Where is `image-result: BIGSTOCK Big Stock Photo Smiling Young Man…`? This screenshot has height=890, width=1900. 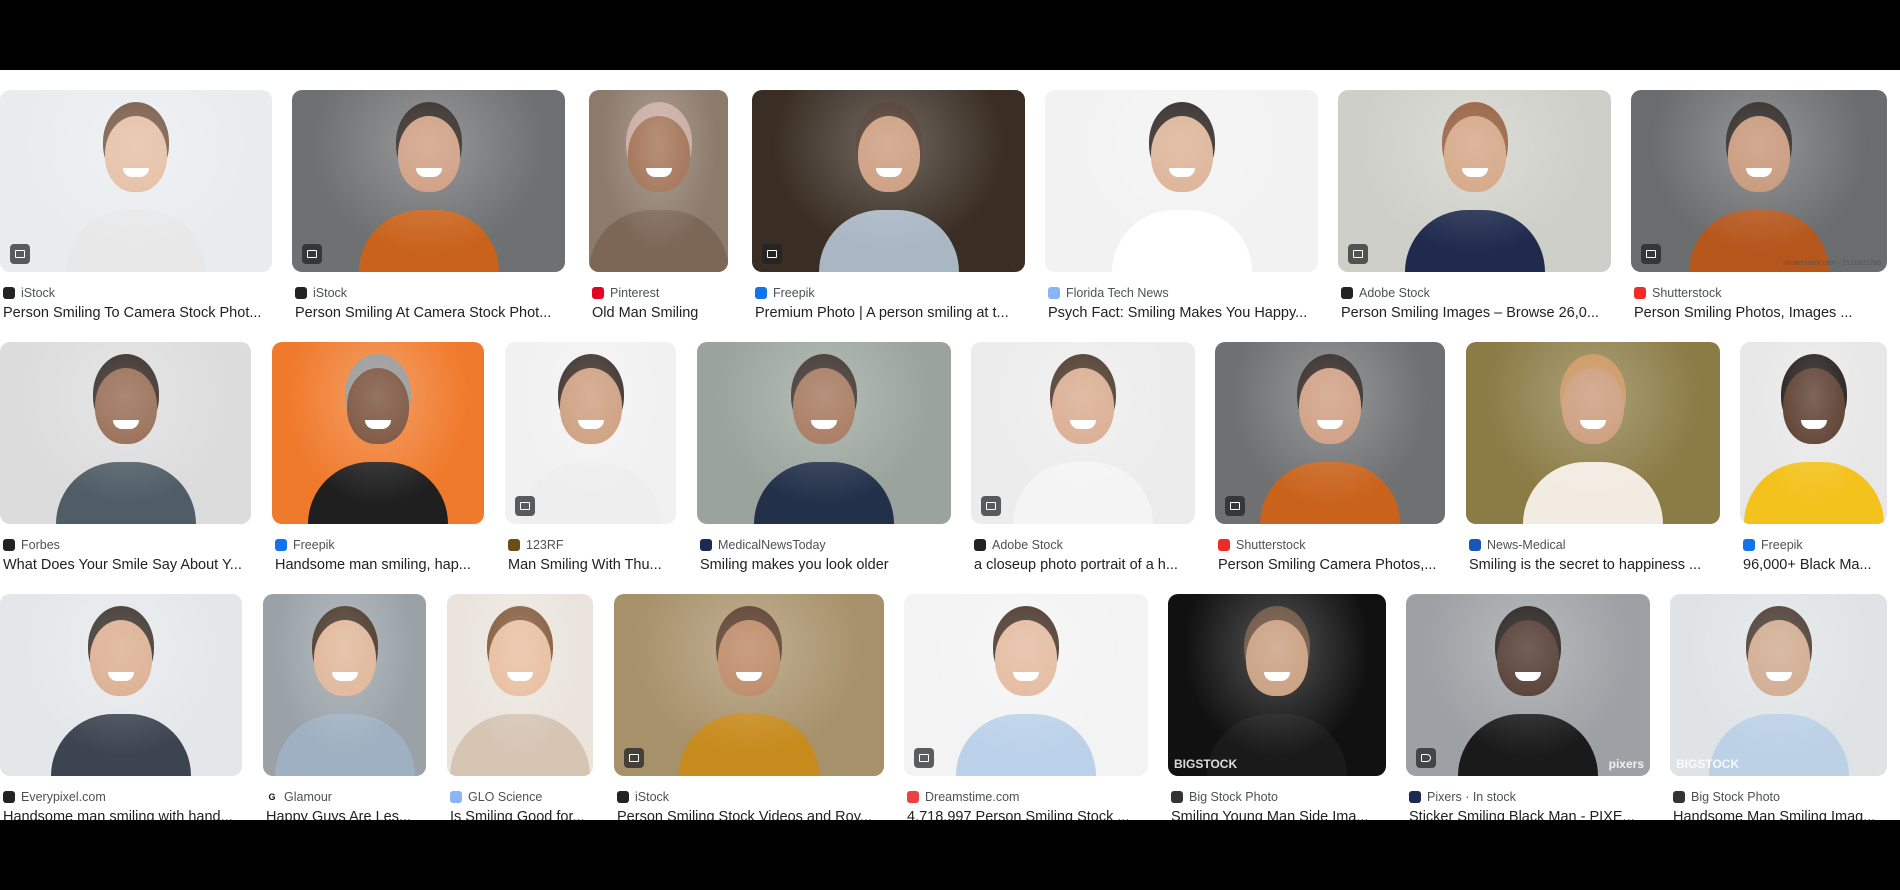
image-result: BIGSTOCK Big Stock Photo Smiling Young Man… is located at coordinates (1277, 707).